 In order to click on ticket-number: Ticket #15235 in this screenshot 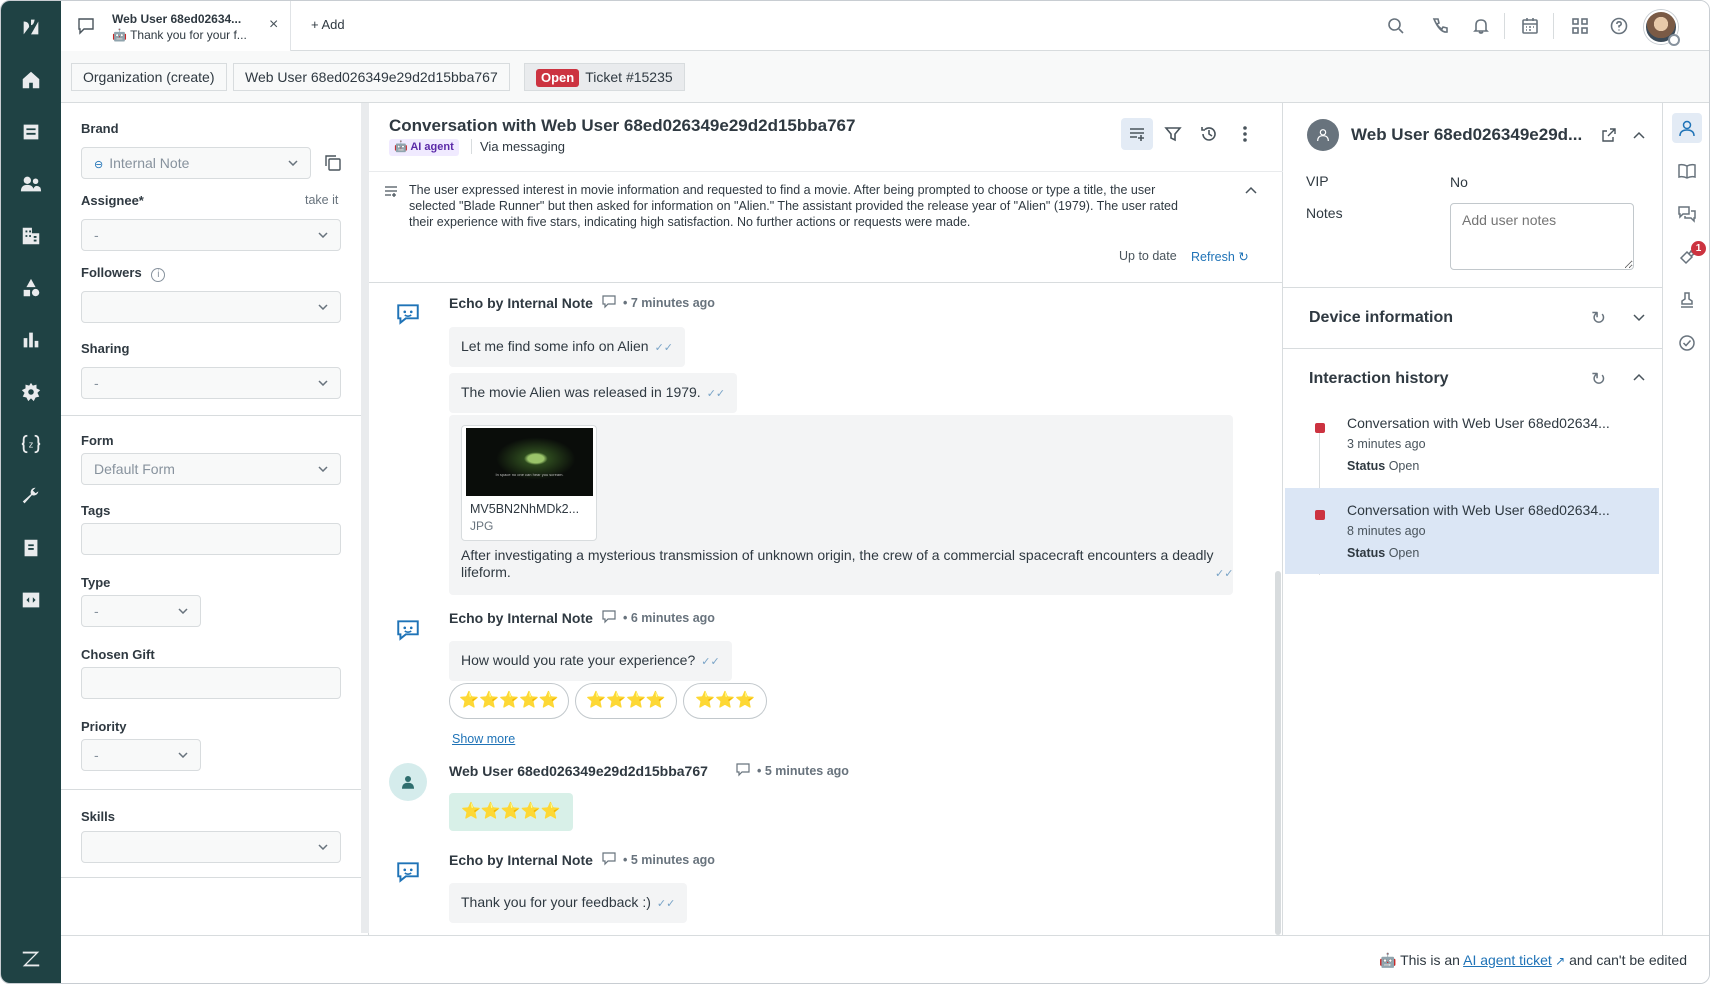, I will do `click(629, 77)`.